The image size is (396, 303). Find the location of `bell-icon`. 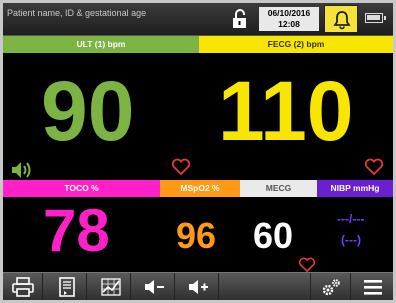

bell-icon is located at coordinates (342, 20).